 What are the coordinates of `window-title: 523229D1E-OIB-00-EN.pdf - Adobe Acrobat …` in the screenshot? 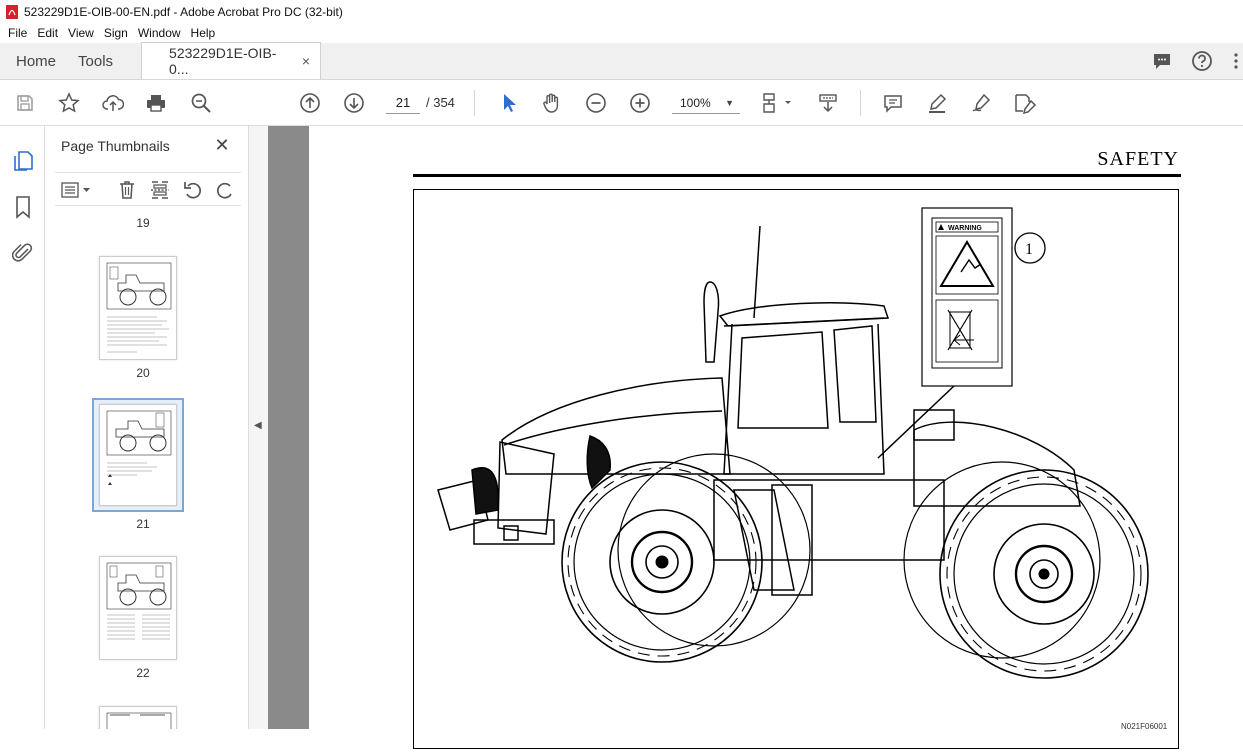 It's located at (183, 11).